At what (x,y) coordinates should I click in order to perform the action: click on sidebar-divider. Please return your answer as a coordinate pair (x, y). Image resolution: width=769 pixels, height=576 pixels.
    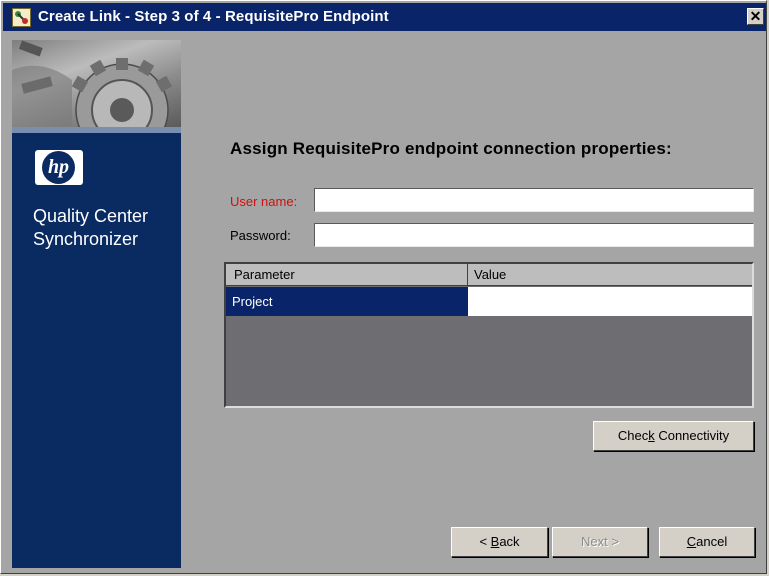
    Looking at the image, I should click on (96, 130).